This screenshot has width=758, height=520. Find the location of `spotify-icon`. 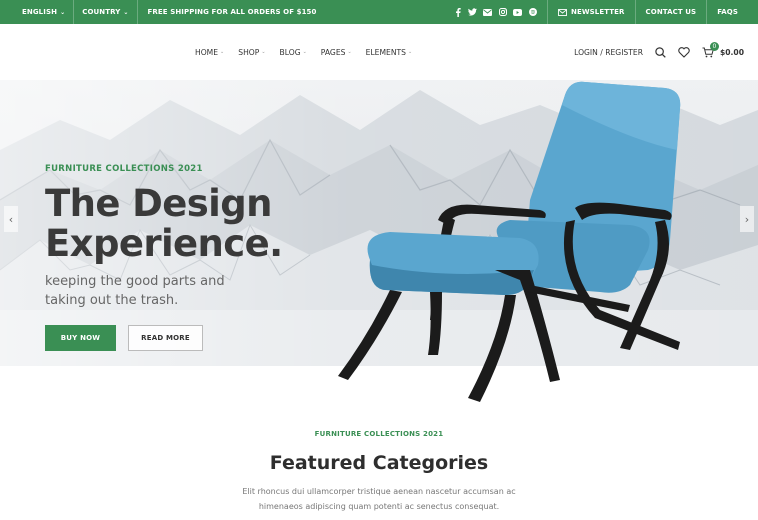

spotify-icon is located at coordinates (532, 12).